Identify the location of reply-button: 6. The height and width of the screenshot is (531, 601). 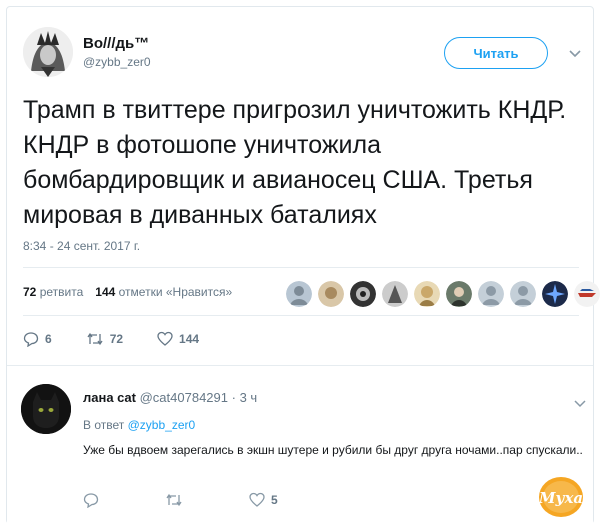
(37, 339).